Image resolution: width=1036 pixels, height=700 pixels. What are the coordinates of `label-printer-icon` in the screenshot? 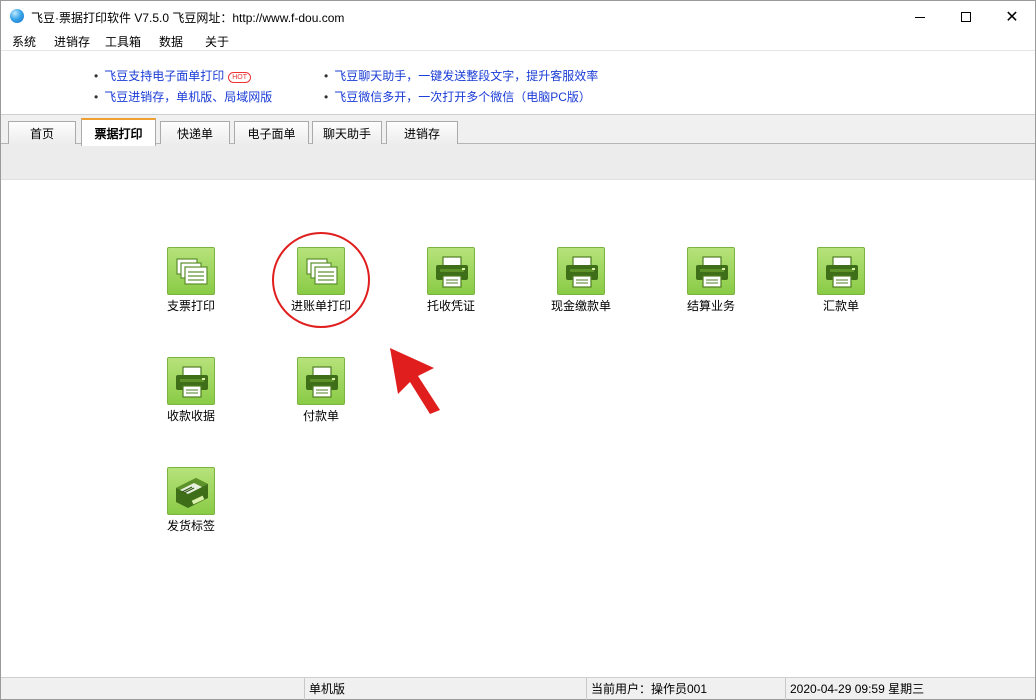 It's located at (191, 491).